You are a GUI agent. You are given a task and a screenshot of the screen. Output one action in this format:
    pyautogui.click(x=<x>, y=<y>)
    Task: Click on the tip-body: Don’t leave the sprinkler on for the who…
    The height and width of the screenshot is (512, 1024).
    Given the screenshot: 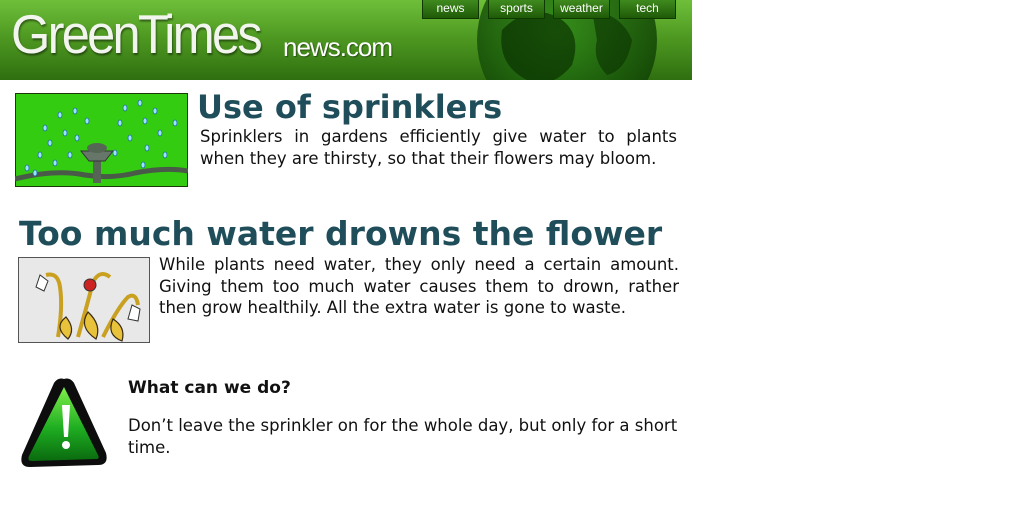 What is the action you would take?
    pyautogui.click(x=403, y=436)
    